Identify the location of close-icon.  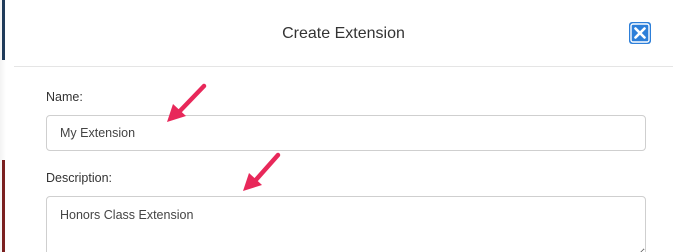
(640, 33).